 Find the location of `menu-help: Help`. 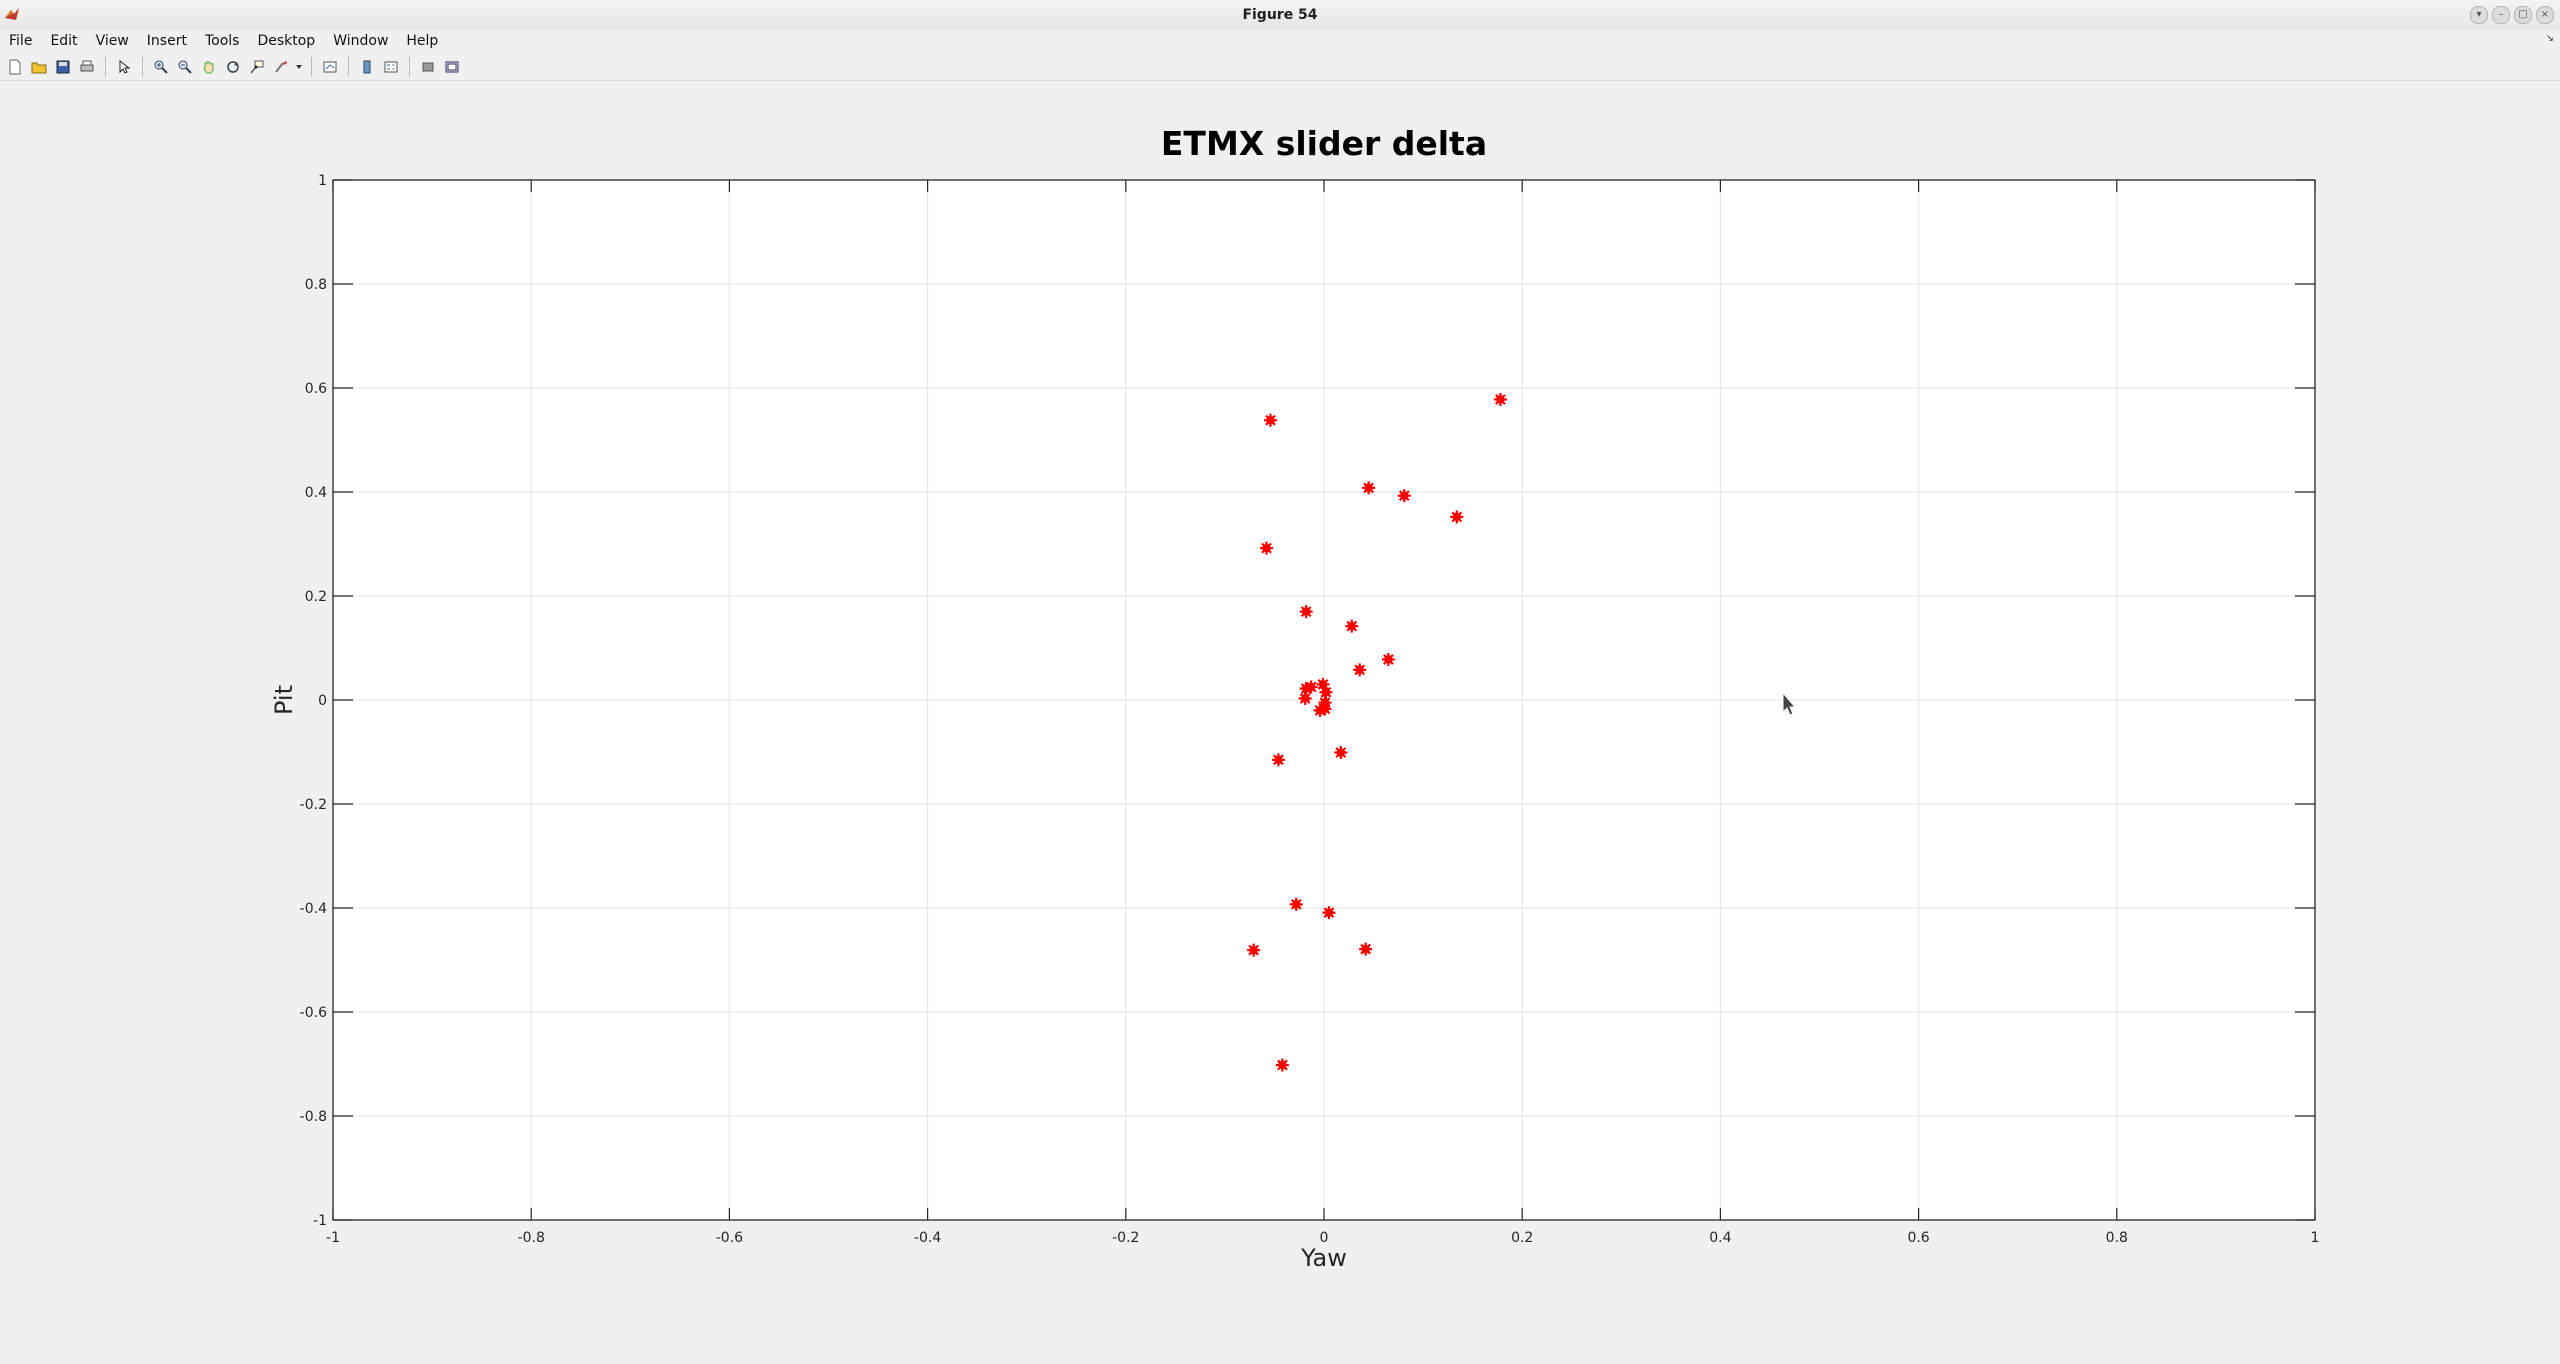

menu-help: Help is located at coordinates (422, 41).